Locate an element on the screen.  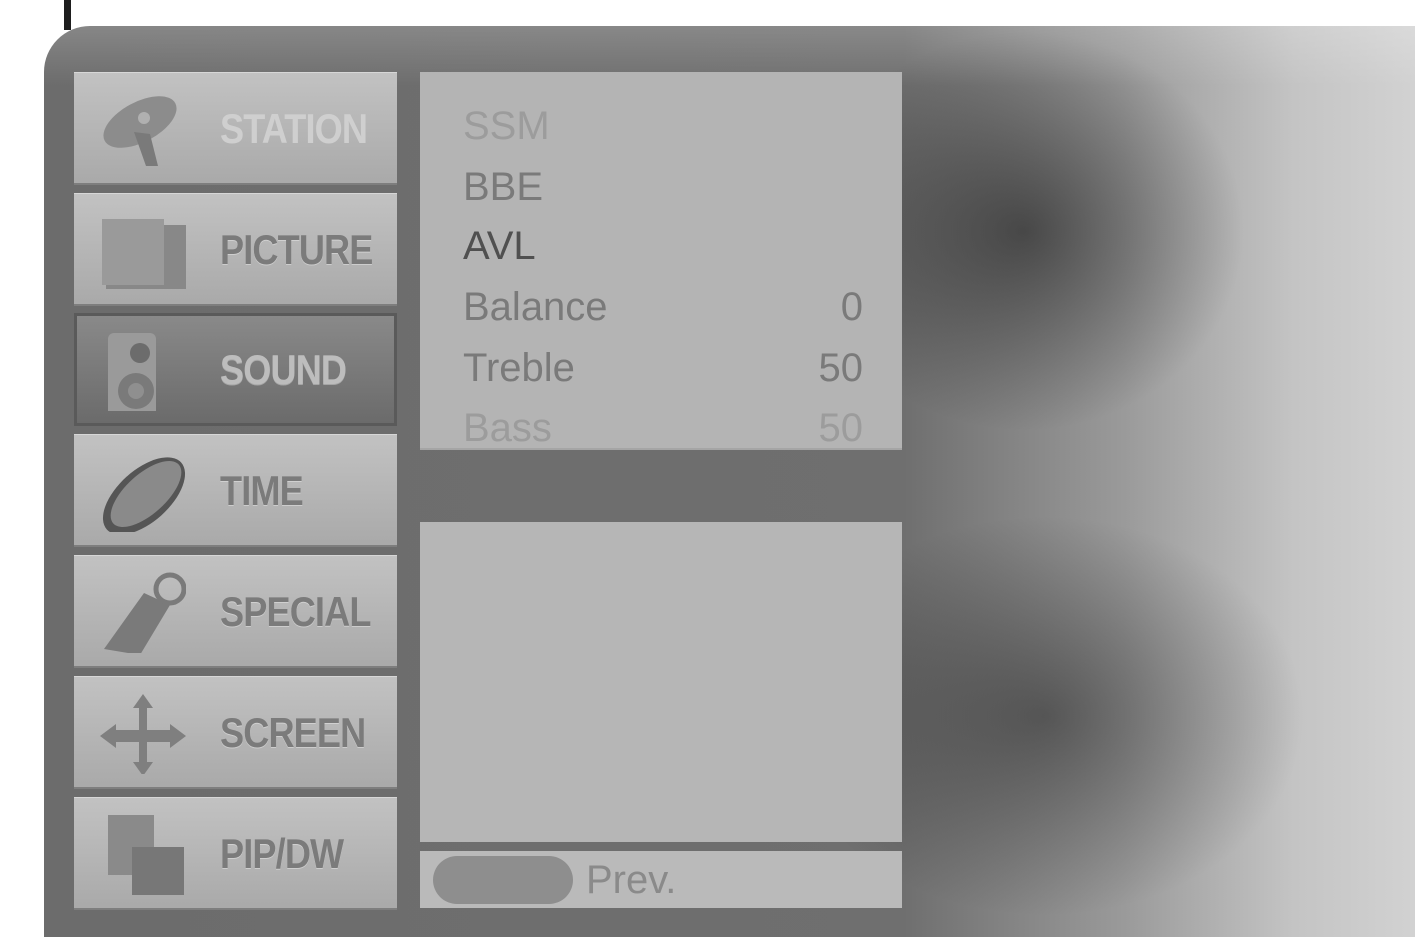
speaker-icon is located at coordinates (143, 374).